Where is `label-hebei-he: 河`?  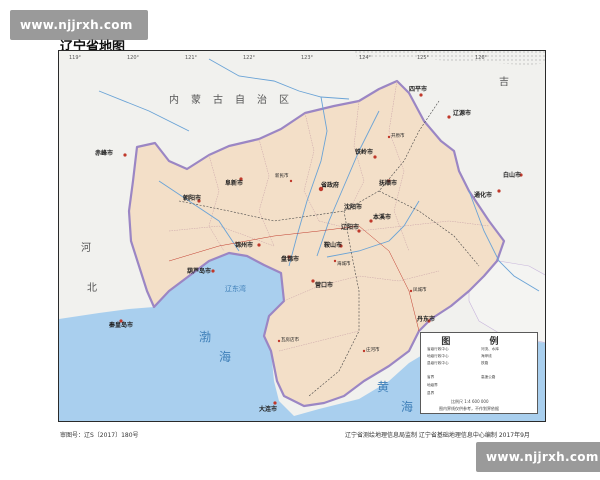
label-hebei-he: 河 is located at coordinates (86, 248).